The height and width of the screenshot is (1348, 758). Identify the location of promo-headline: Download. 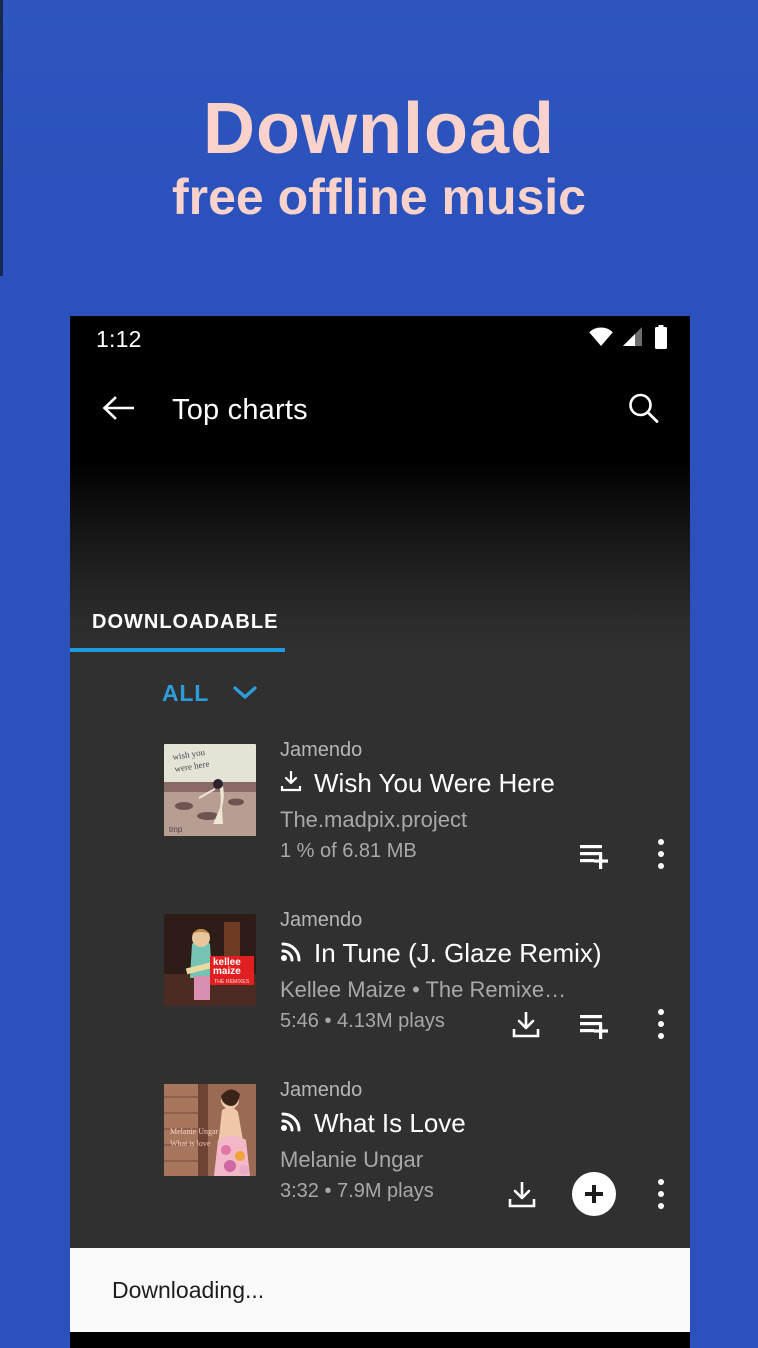
(379, 128).